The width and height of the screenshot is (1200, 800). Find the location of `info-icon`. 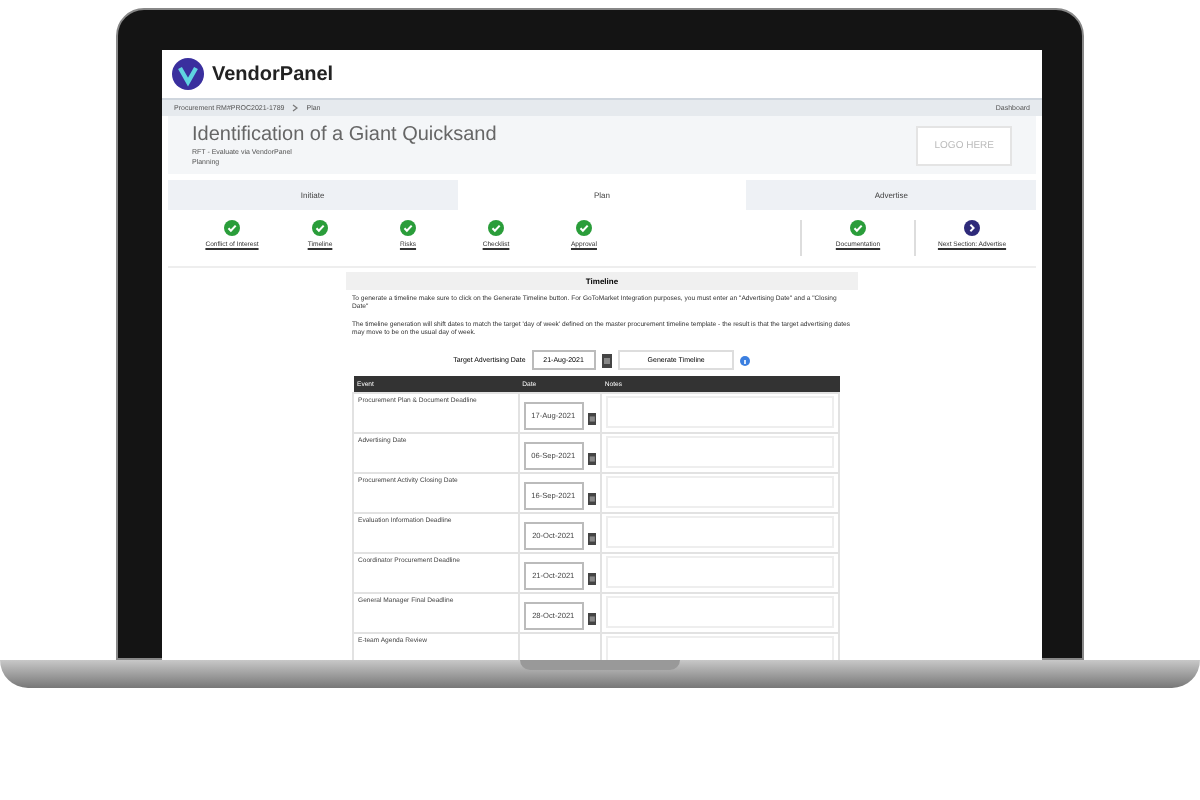

info-icon is located at coordinates (745, 360).